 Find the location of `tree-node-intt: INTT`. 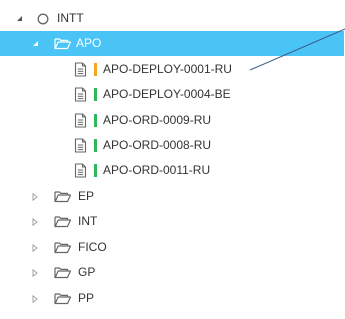

tree-node-intt: INTT is located at coordinates (172, 18).